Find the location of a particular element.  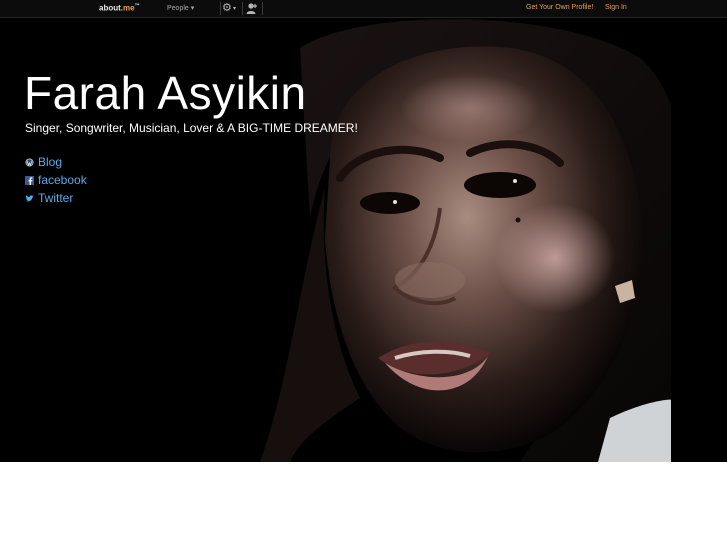

facebook-link: facebook is located at coordinates (56, 180).